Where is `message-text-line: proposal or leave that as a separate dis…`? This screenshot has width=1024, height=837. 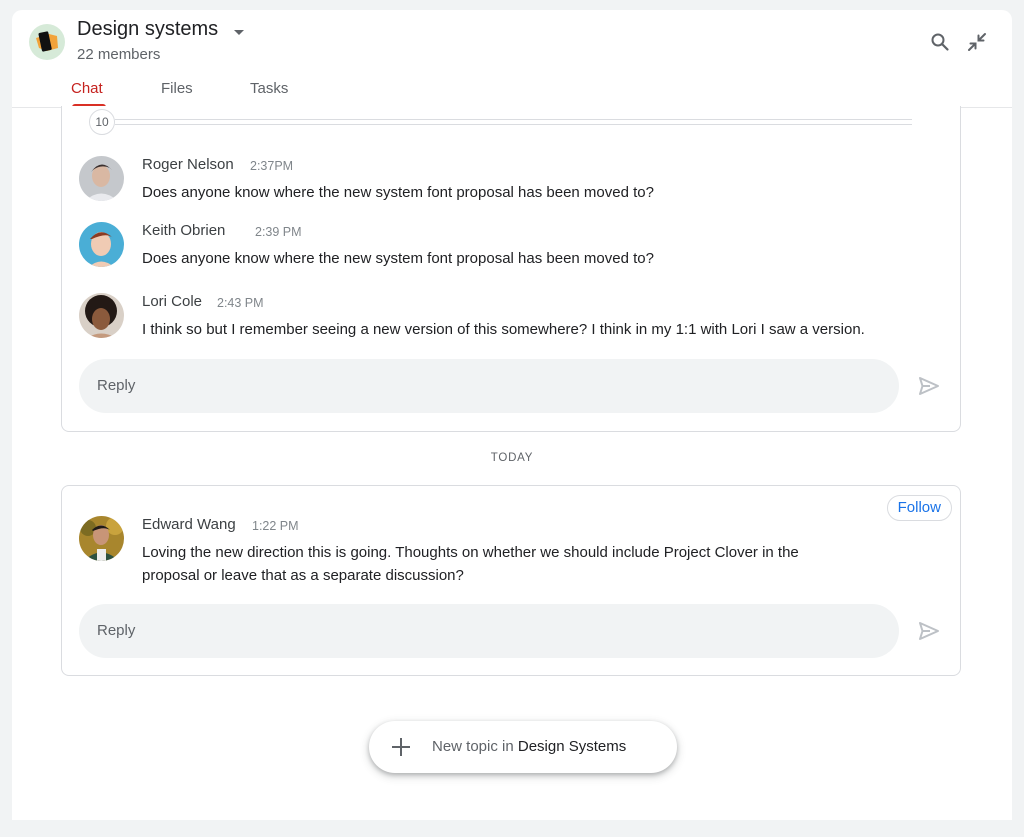
message-text-line: proposal or leave that as a separate dis… is located at coordinates (303, 575).